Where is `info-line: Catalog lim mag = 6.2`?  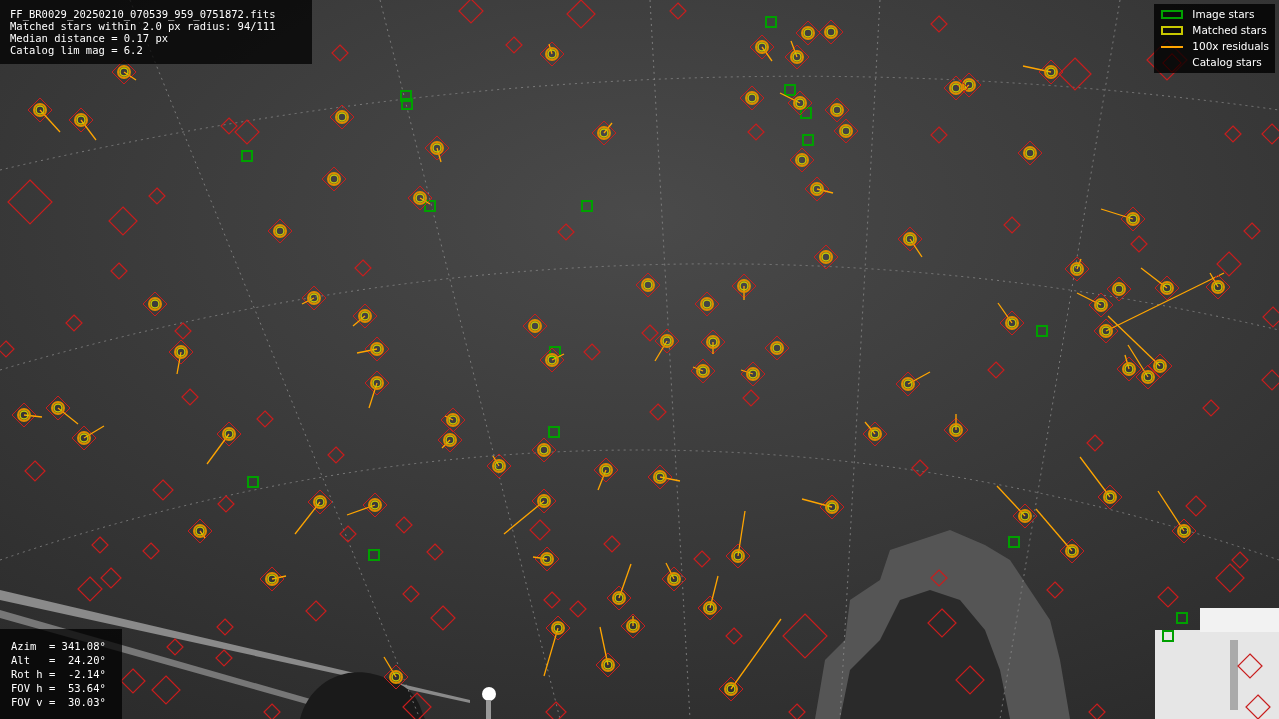
info-line: Catalog lim mag = 6.2 is located at coordinates (77, 50).